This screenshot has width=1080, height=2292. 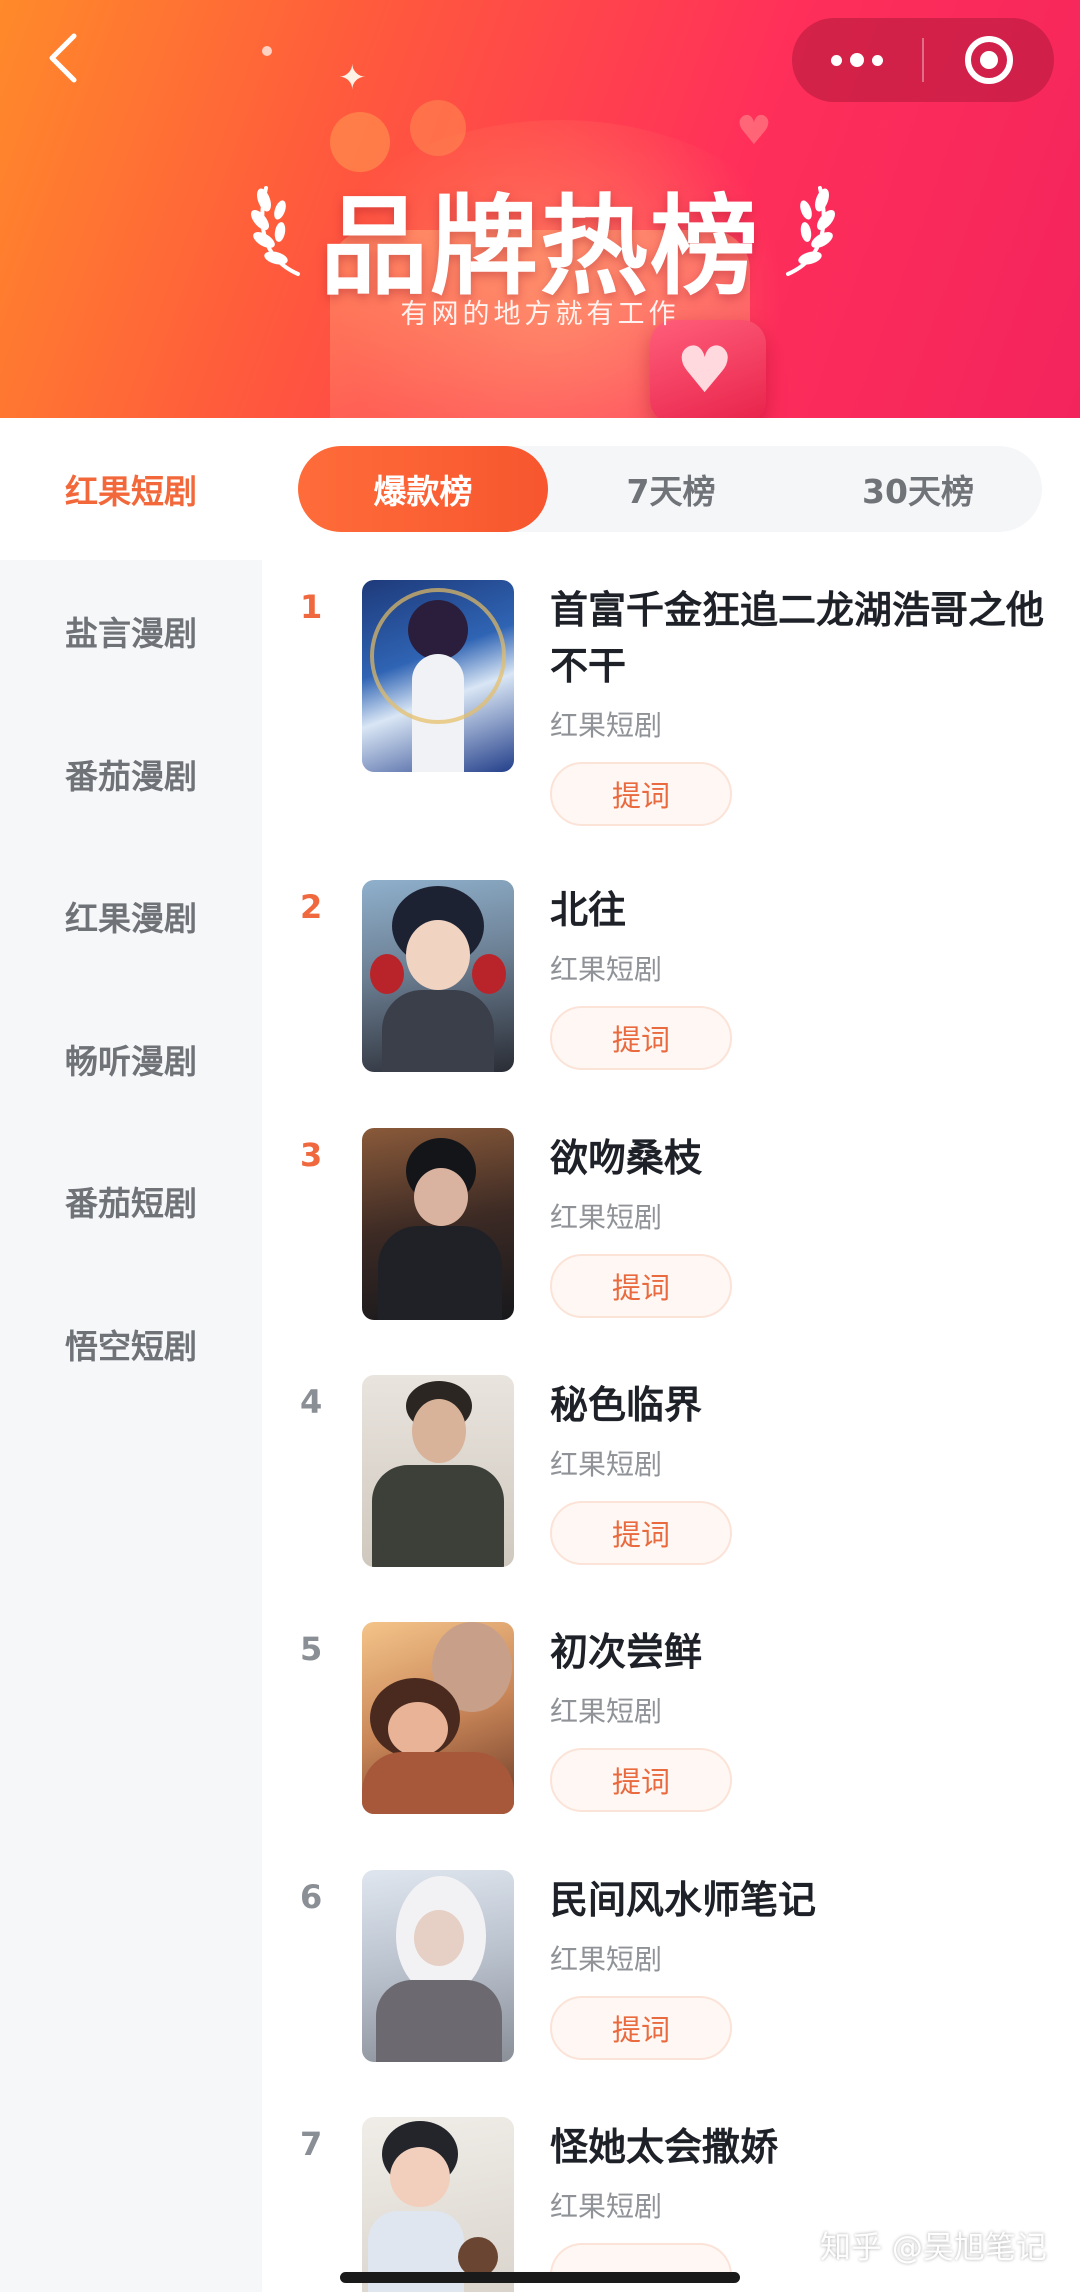 I want to click on sparkle-dot-icon, so click(x=267, y=51).